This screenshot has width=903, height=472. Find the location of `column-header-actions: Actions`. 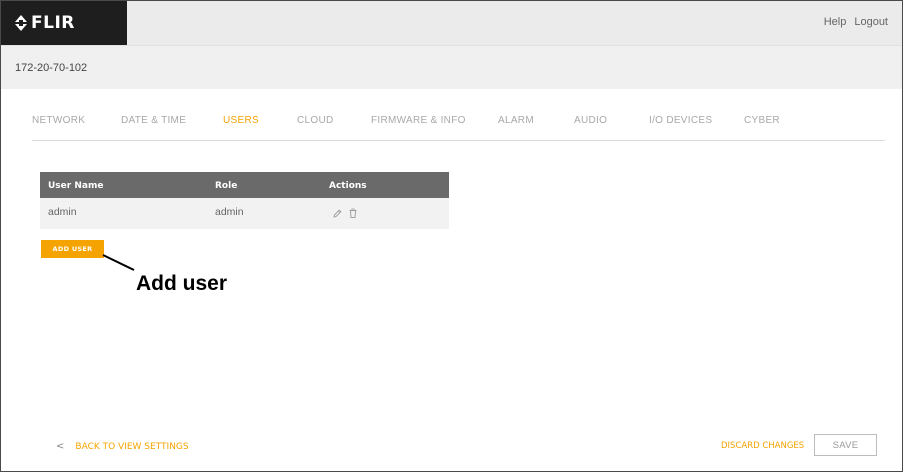

column-header-actions: Actions is located at coordinates (348, 186).